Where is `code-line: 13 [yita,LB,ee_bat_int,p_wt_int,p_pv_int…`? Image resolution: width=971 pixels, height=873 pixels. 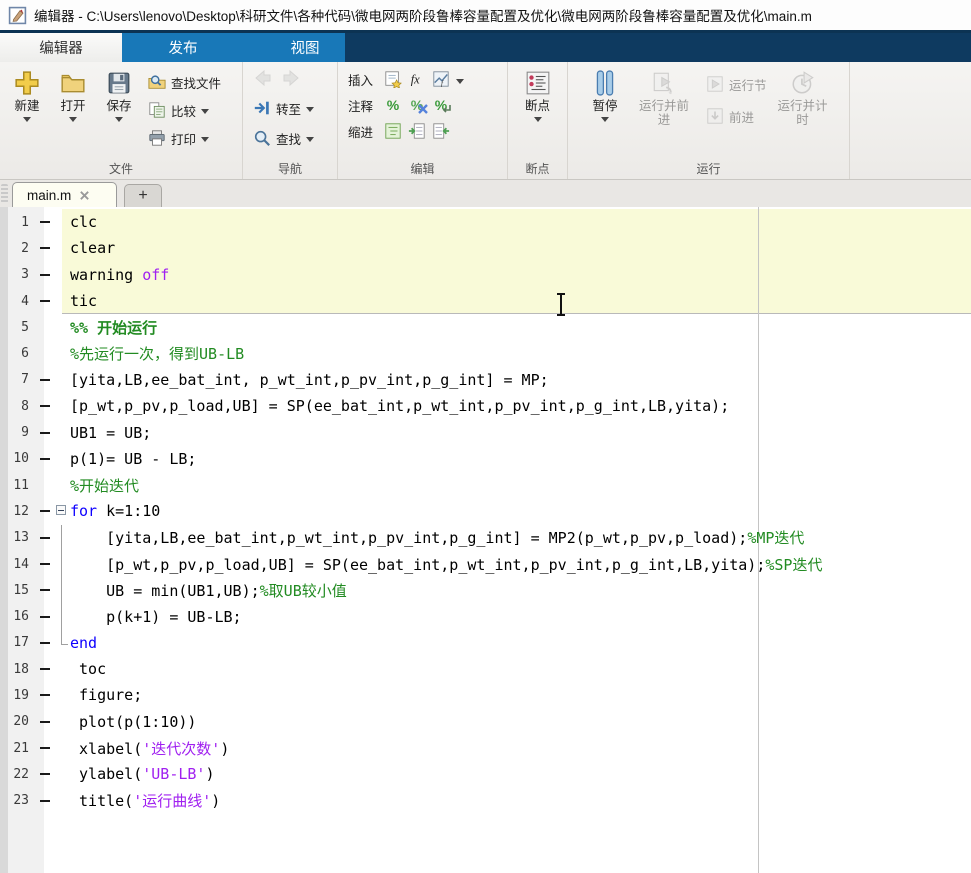 code-line: 13 [yita,LB,ee_bat_int,p_wt_int,p_pv_int… is located at coordinates (485, 538).